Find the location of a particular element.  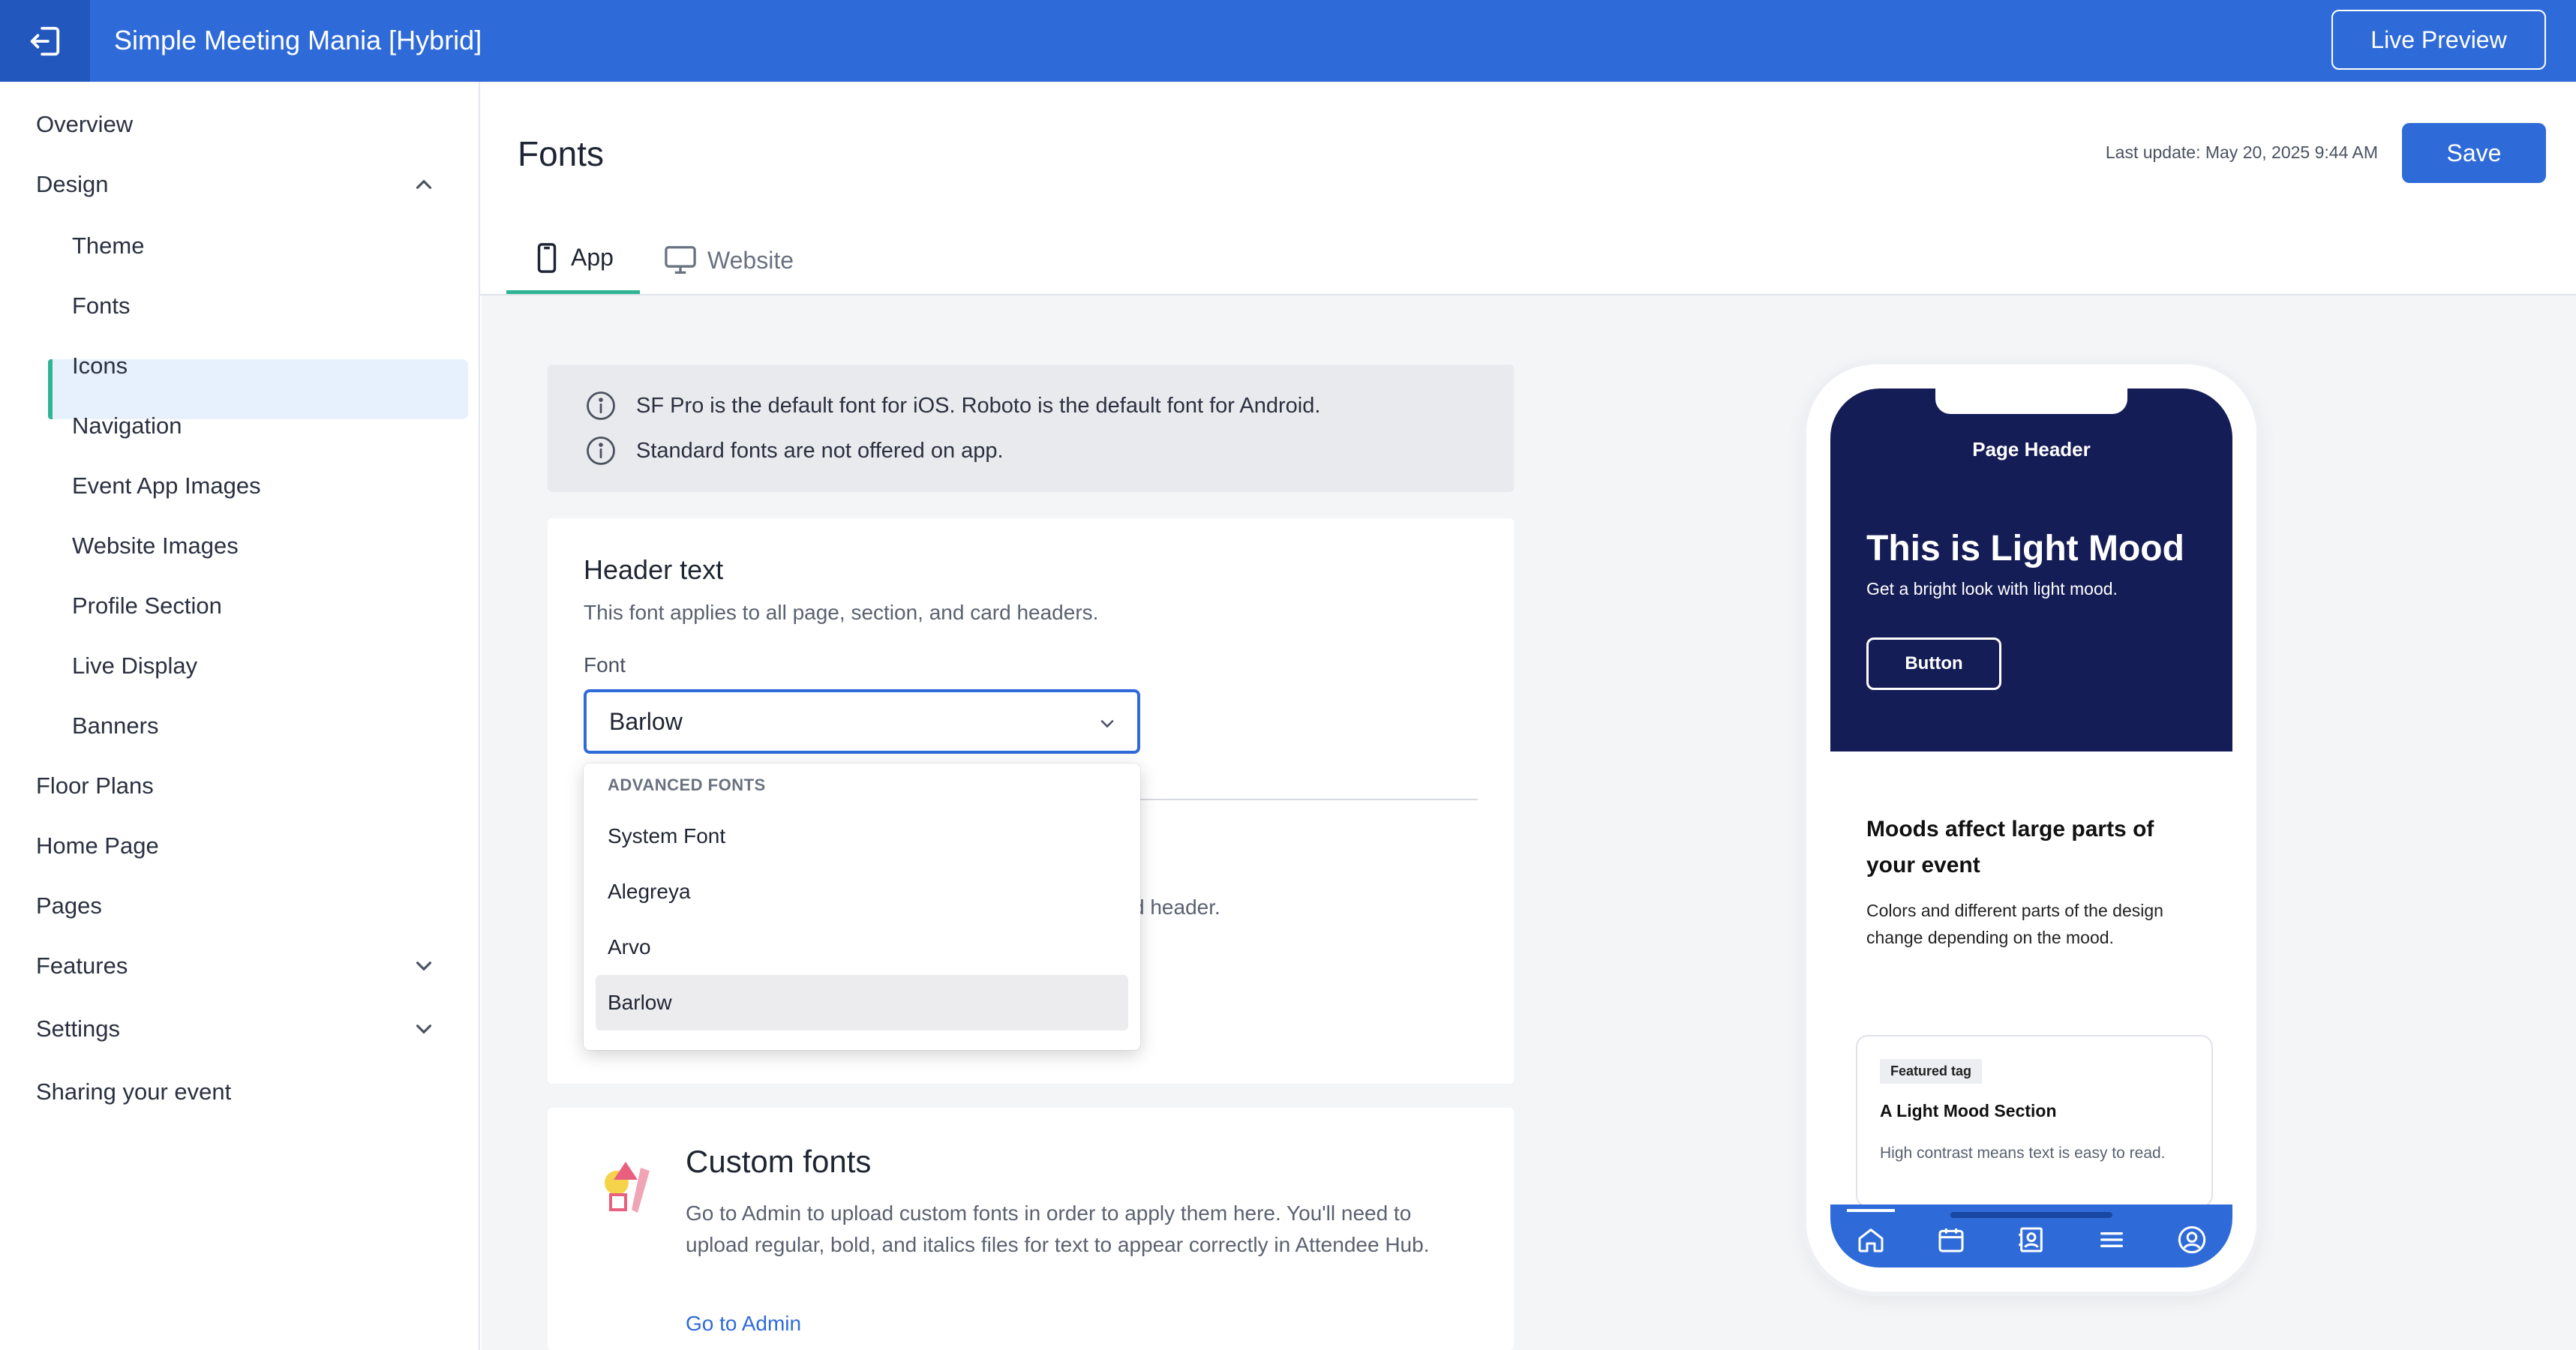

info-line: Standard fonts are not offered on app. is located at coordinates (794, 450).